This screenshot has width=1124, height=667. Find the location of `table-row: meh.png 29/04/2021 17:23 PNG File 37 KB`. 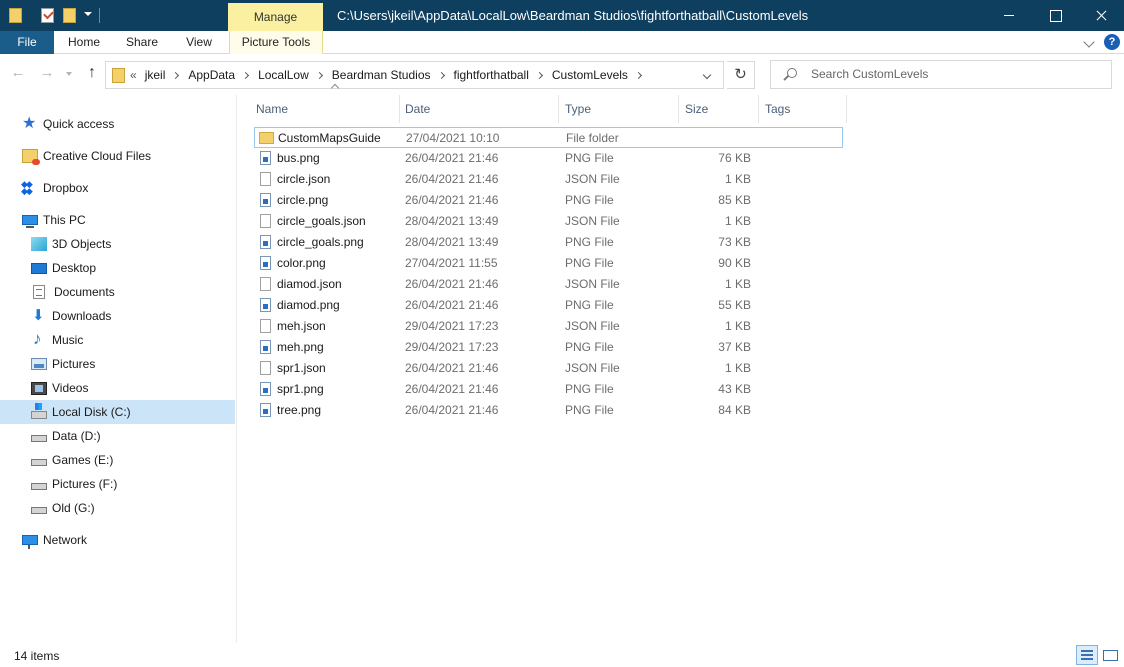

table-row: meh.png 29/04/2021 17:23 PNG File 37 KB is located at coordinates (548, 347).